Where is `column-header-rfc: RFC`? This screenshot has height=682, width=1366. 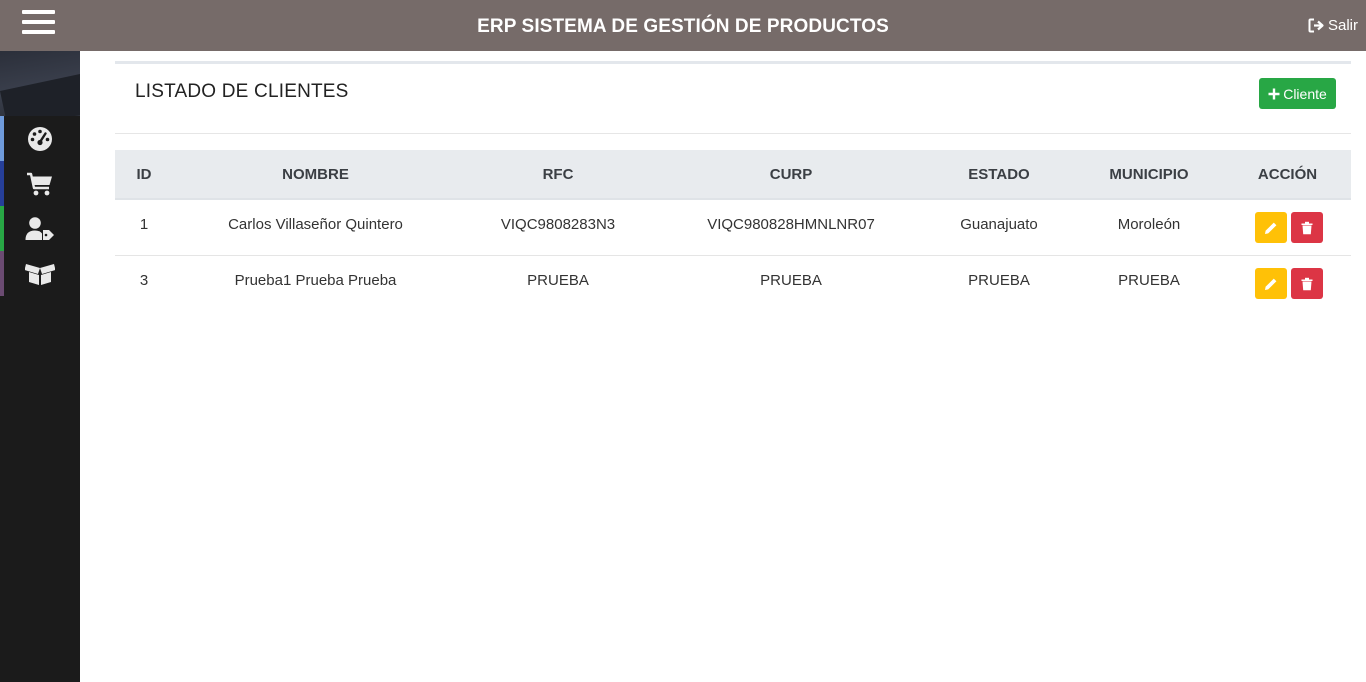 column-header-rfc: RFC is located at coordinates (558, 174).